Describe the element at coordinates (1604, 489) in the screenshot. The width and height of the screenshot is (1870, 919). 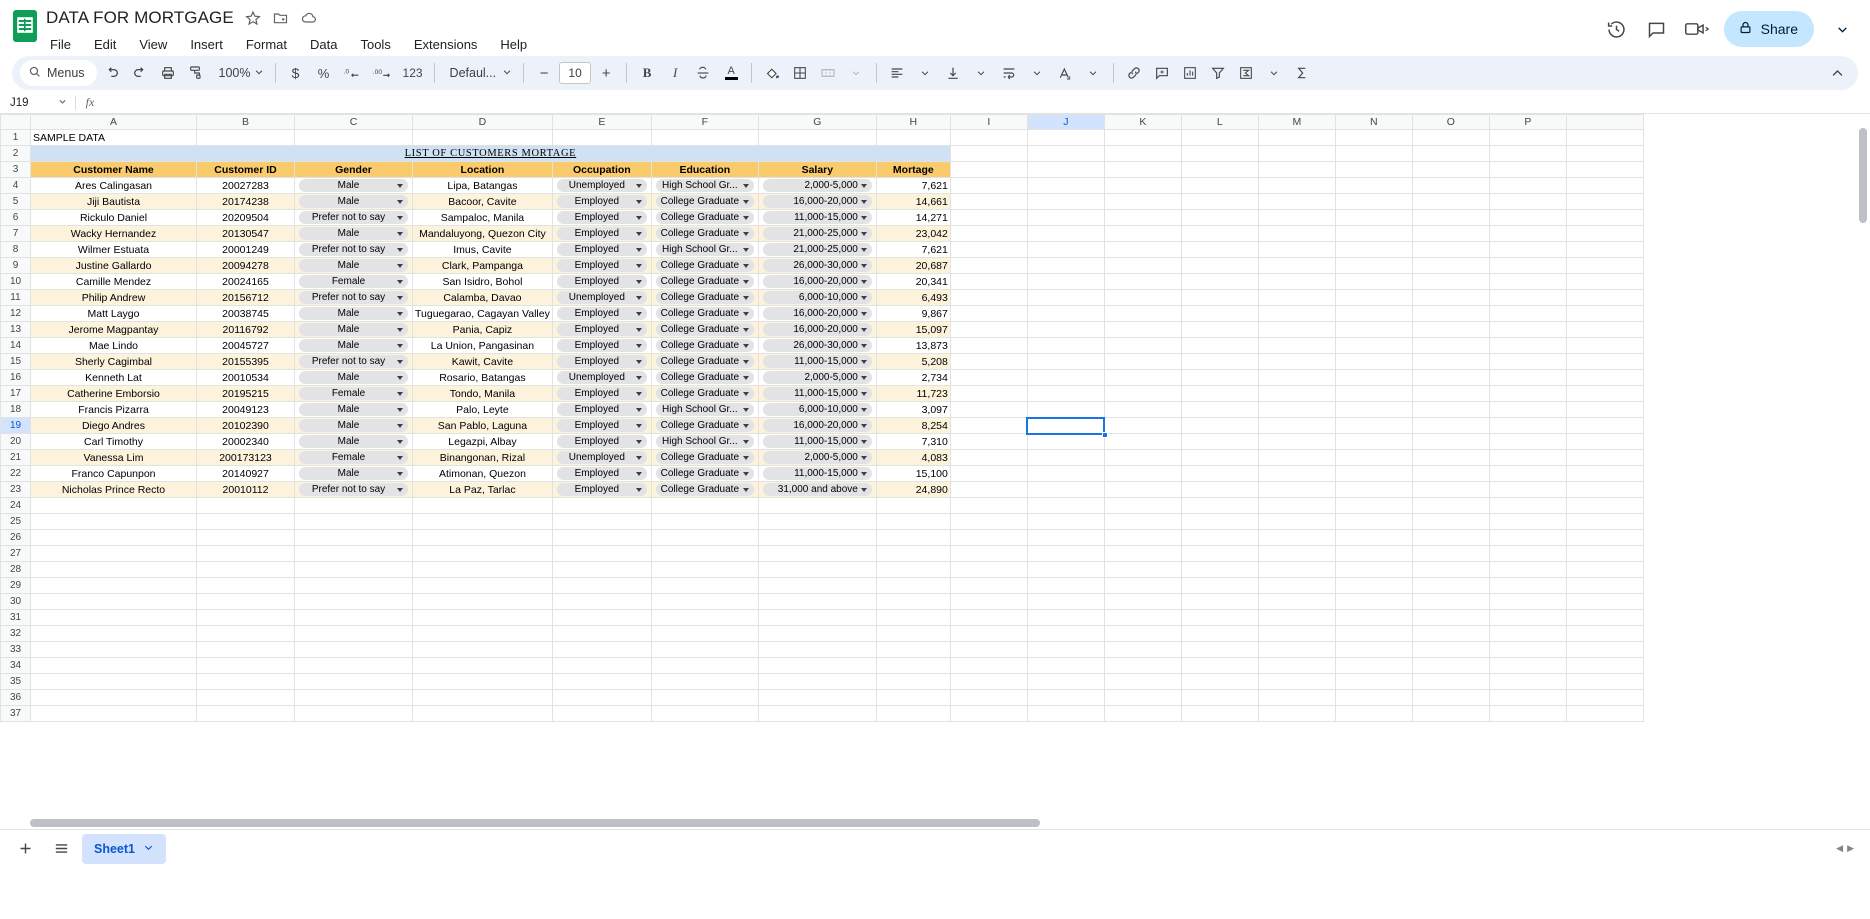
I see `cell-row23-cell` at that location.